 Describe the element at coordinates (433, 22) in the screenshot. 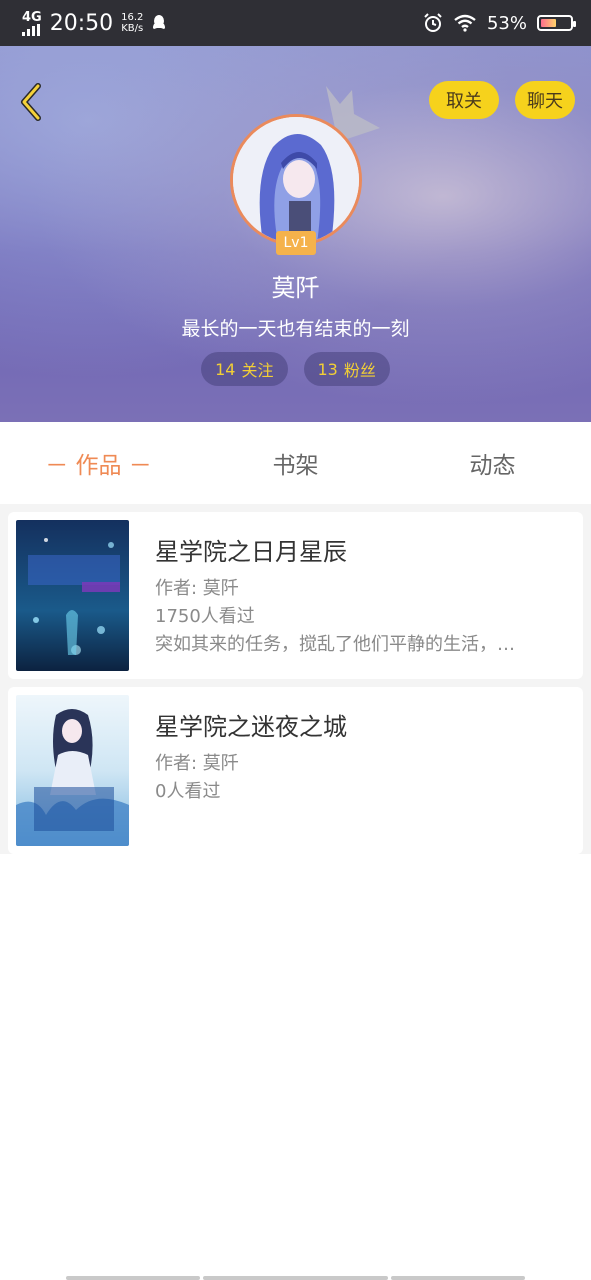

I see `alarm-icon` at that location.